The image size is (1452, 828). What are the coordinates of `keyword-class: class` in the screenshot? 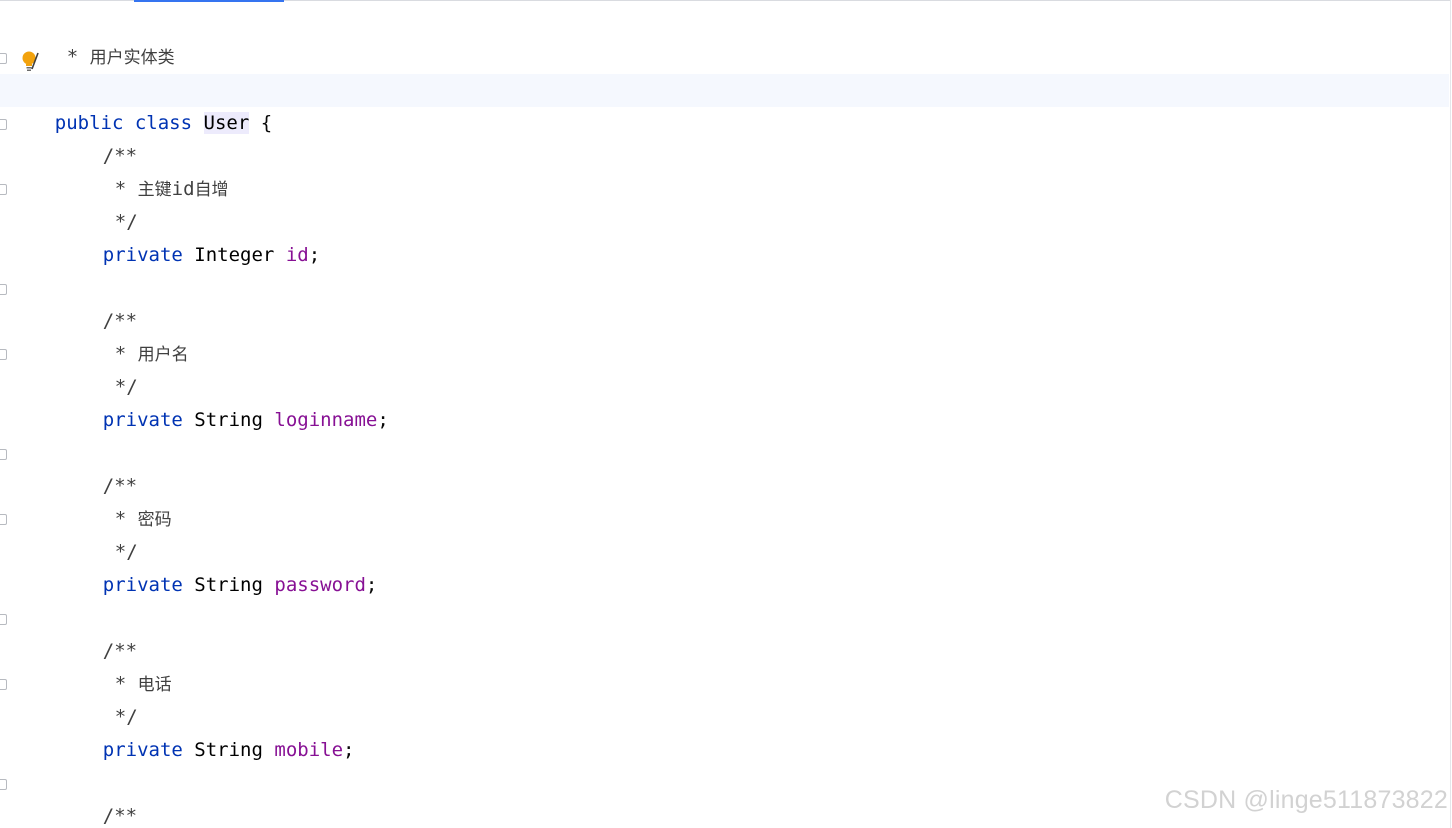 It's located at (163, 123).